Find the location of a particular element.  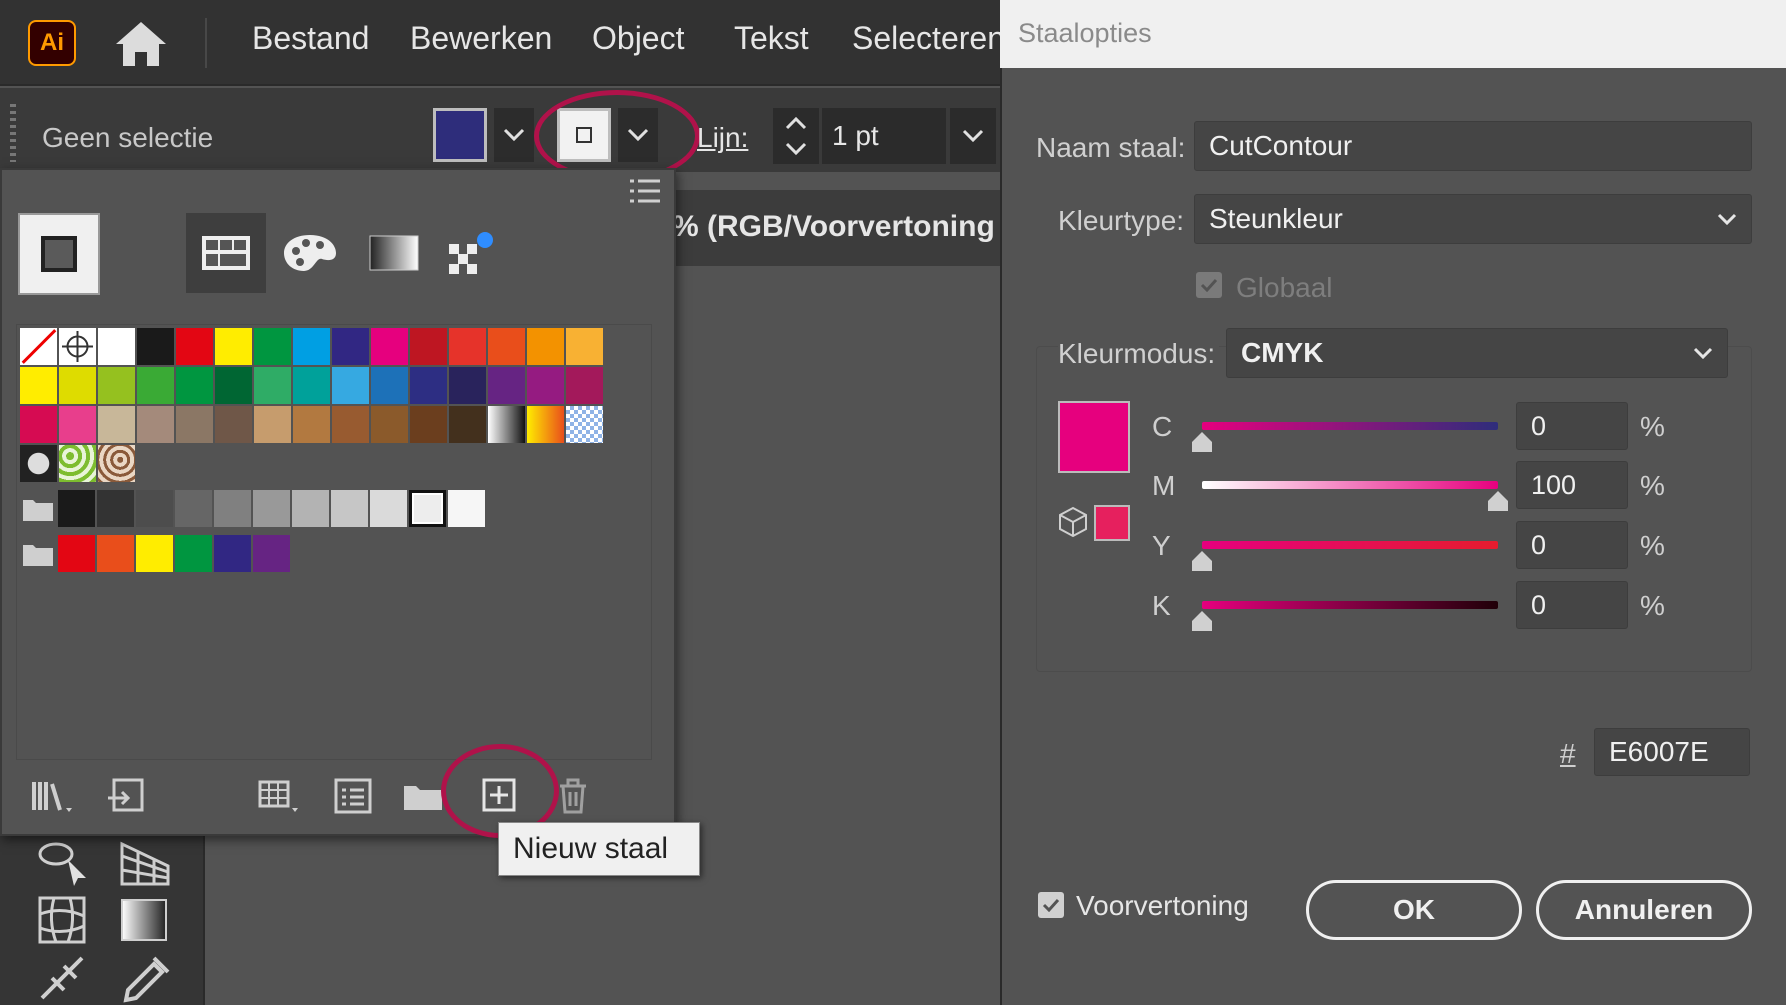

swatch-name-input: CutContour is located at coordinates (1473, 146).